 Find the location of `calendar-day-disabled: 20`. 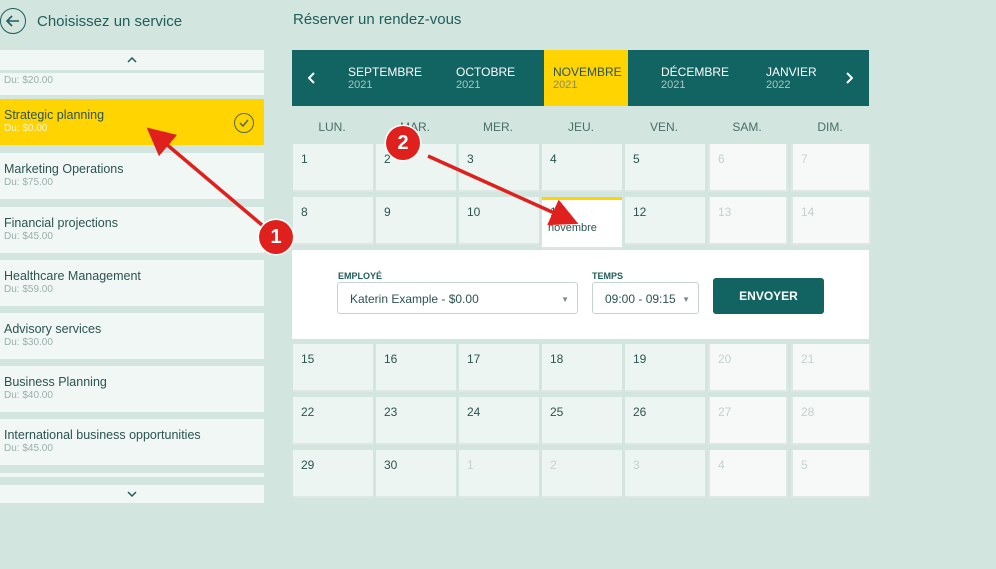

calendar-day-disabled: 20 is located at coordinates (748, 368).